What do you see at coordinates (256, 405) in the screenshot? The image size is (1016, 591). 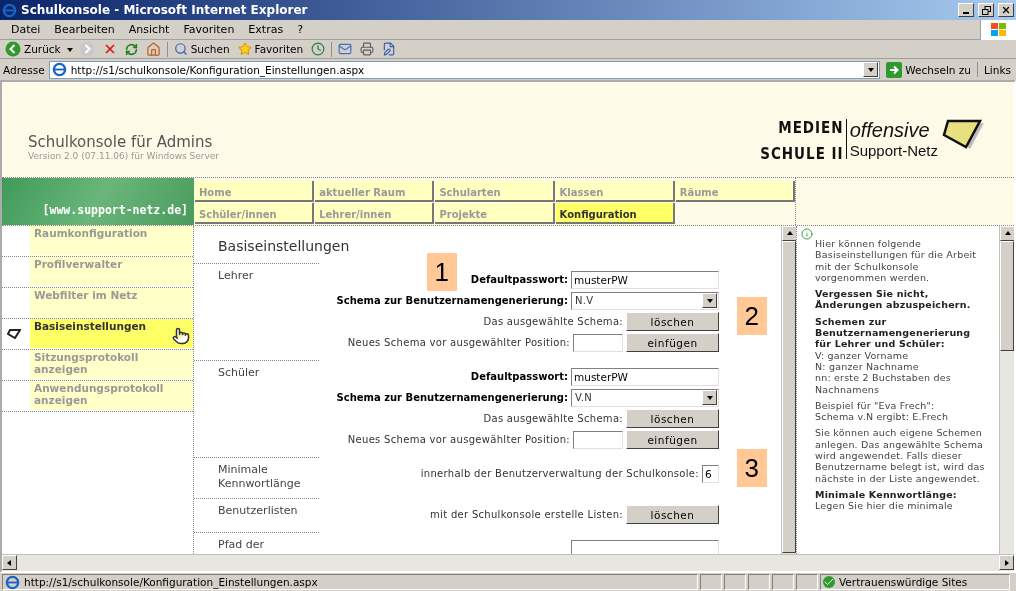 I see `section-label: Schüler` at bounding box center [256, 405].